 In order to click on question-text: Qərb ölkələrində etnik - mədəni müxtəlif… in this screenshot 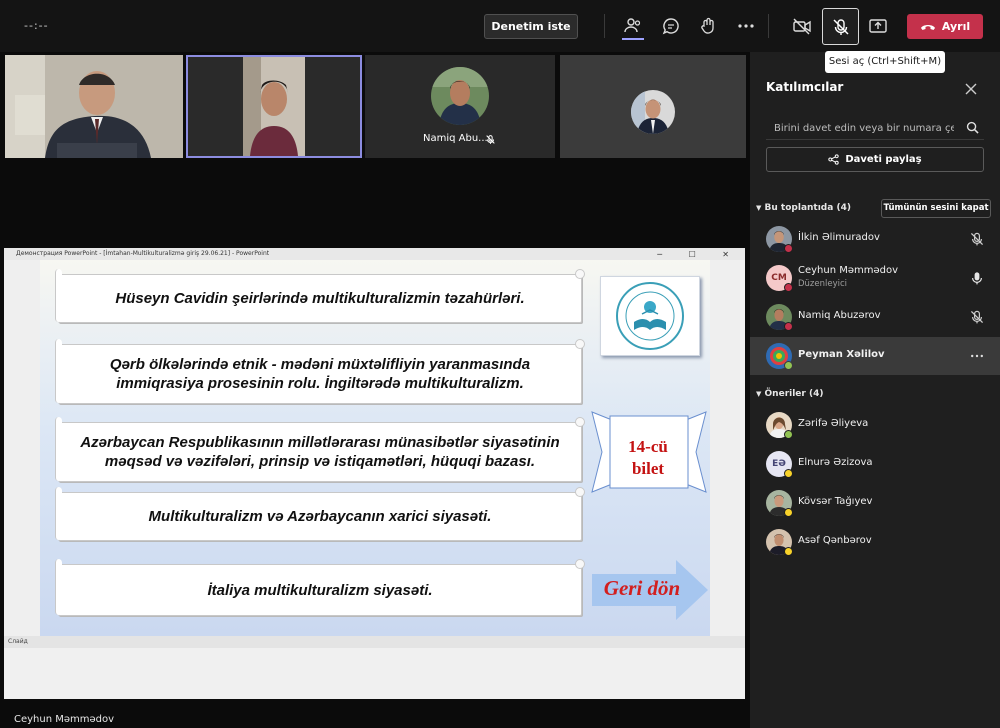, I will do `click(320, 374)`.